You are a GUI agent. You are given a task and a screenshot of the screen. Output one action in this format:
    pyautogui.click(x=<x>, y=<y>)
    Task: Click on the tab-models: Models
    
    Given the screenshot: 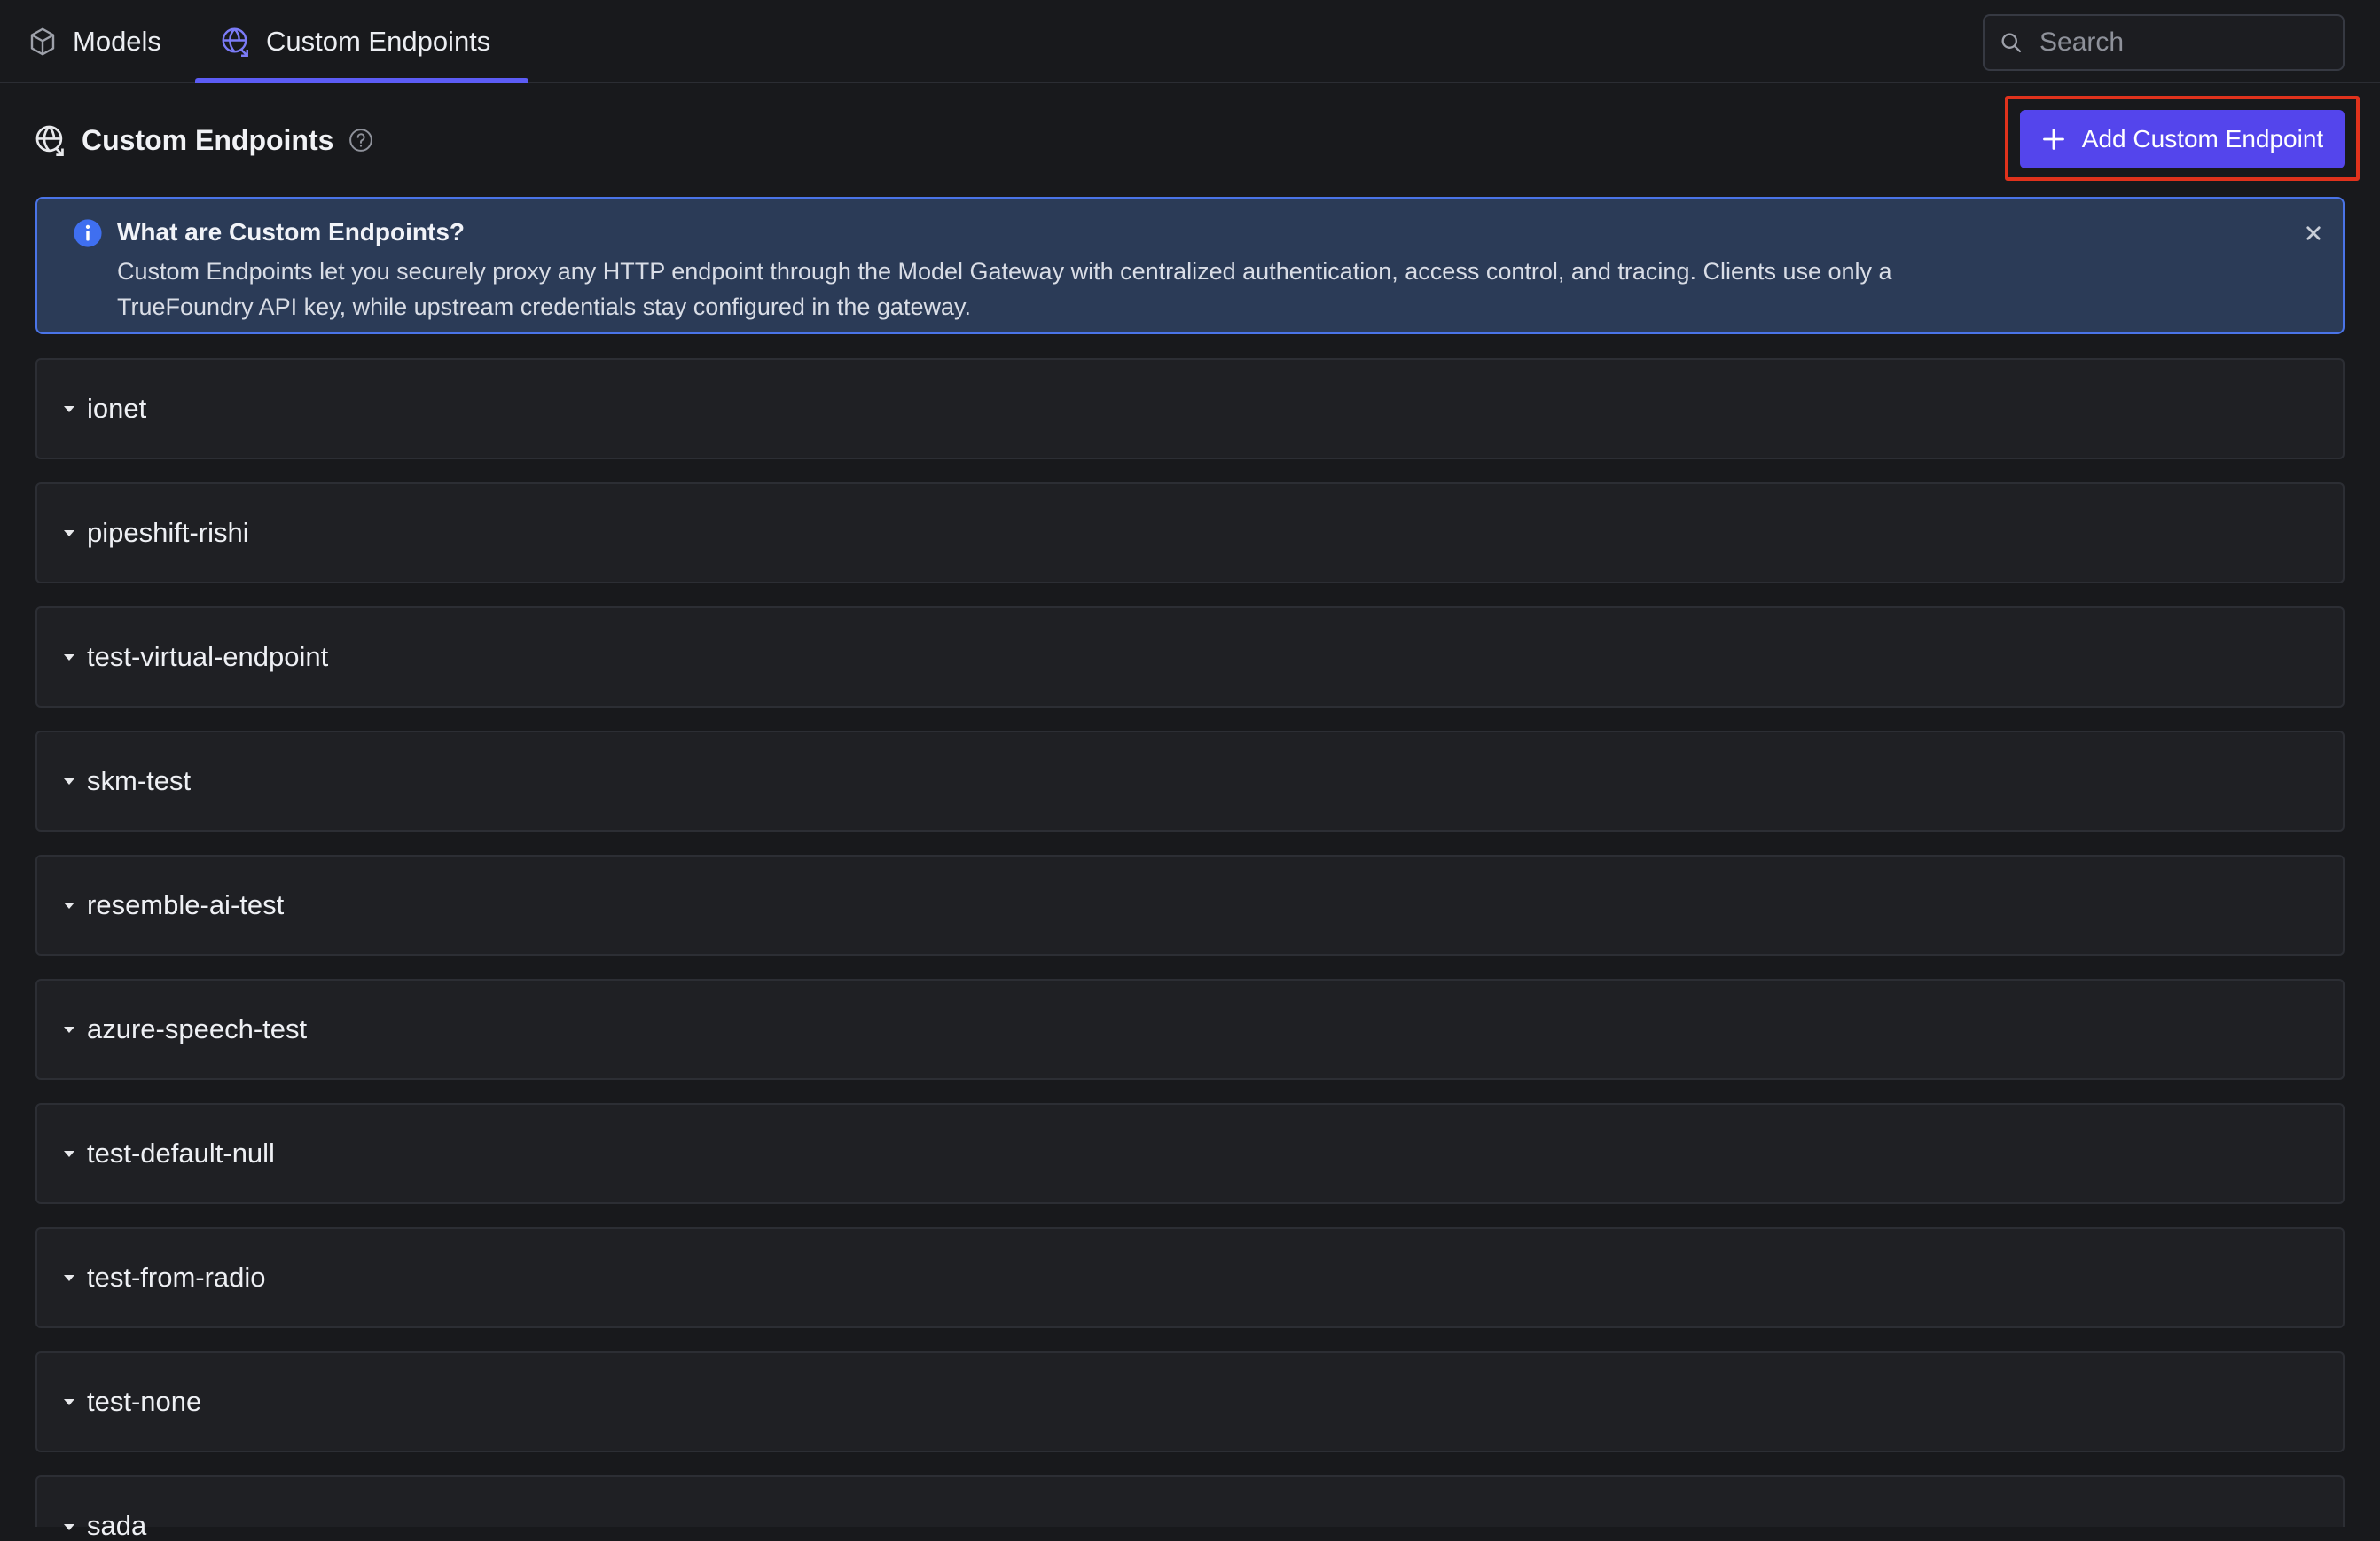 What is the action you would take?
    pyautogui.click(x=94, y=41)
    